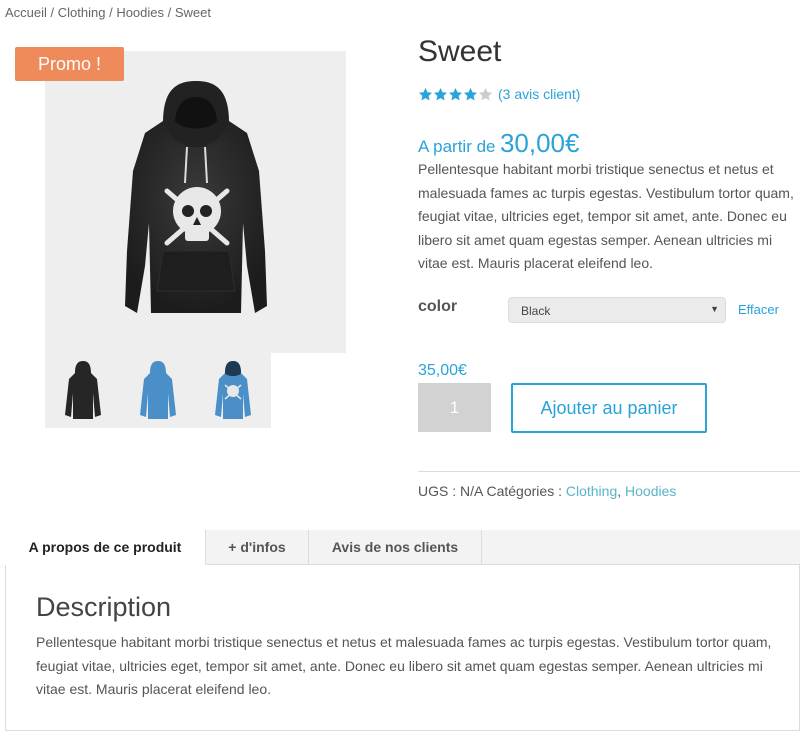 Image resolution: width=810 pixels, height=741 pixels. Describe the element at coordinates (536, 311) in the screenshot. I see `color-select-value: Black` at that location.